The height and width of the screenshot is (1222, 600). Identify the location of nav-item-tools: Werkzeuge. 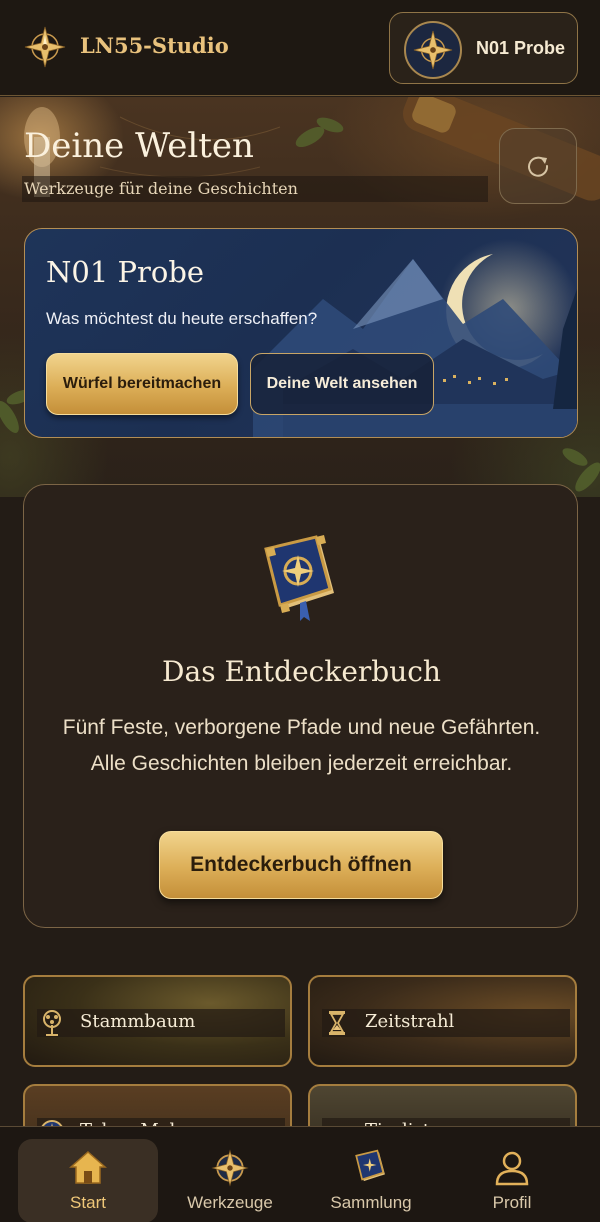
(230, 1180).